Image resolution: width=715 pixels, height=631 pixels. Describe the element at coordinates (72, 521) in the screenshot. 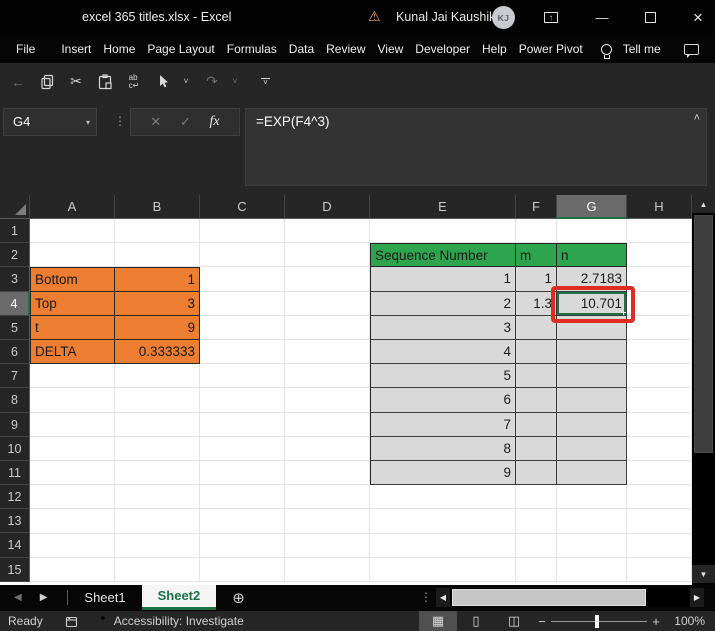

I see `cell-A13` at that location.